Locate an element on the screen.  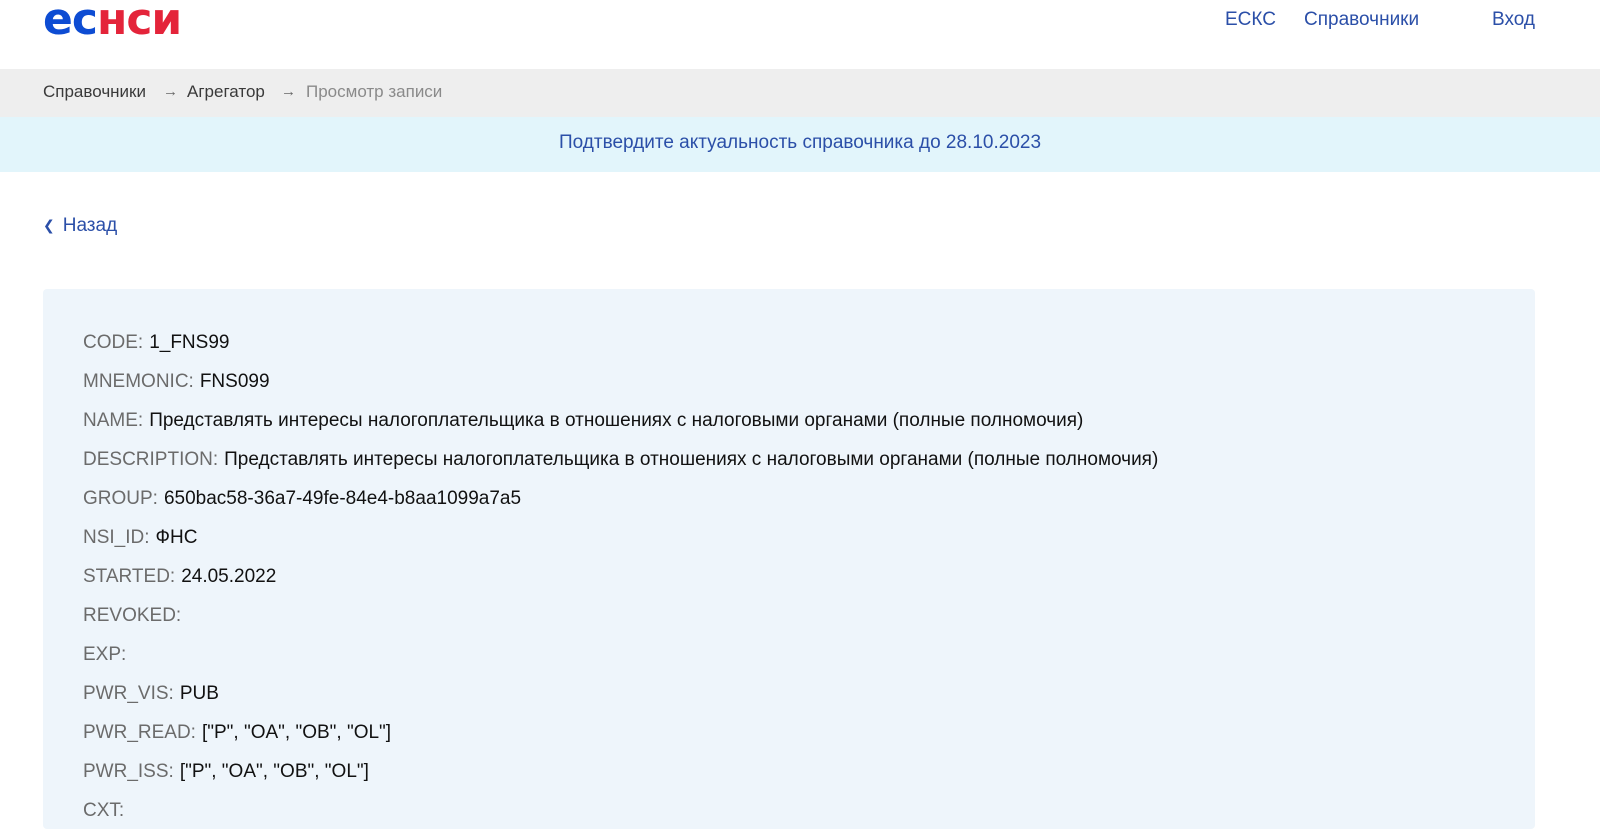
field-key: CODE: is located at coordinates (113, 342).